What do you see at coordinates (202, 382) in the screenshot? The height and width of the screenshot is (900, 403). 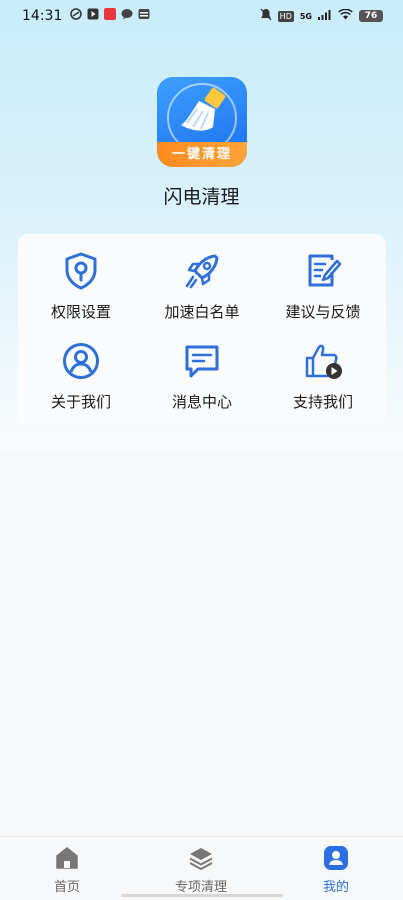 I see `grid-item-message-center: 消息中心` at bounding box center [202, 382].